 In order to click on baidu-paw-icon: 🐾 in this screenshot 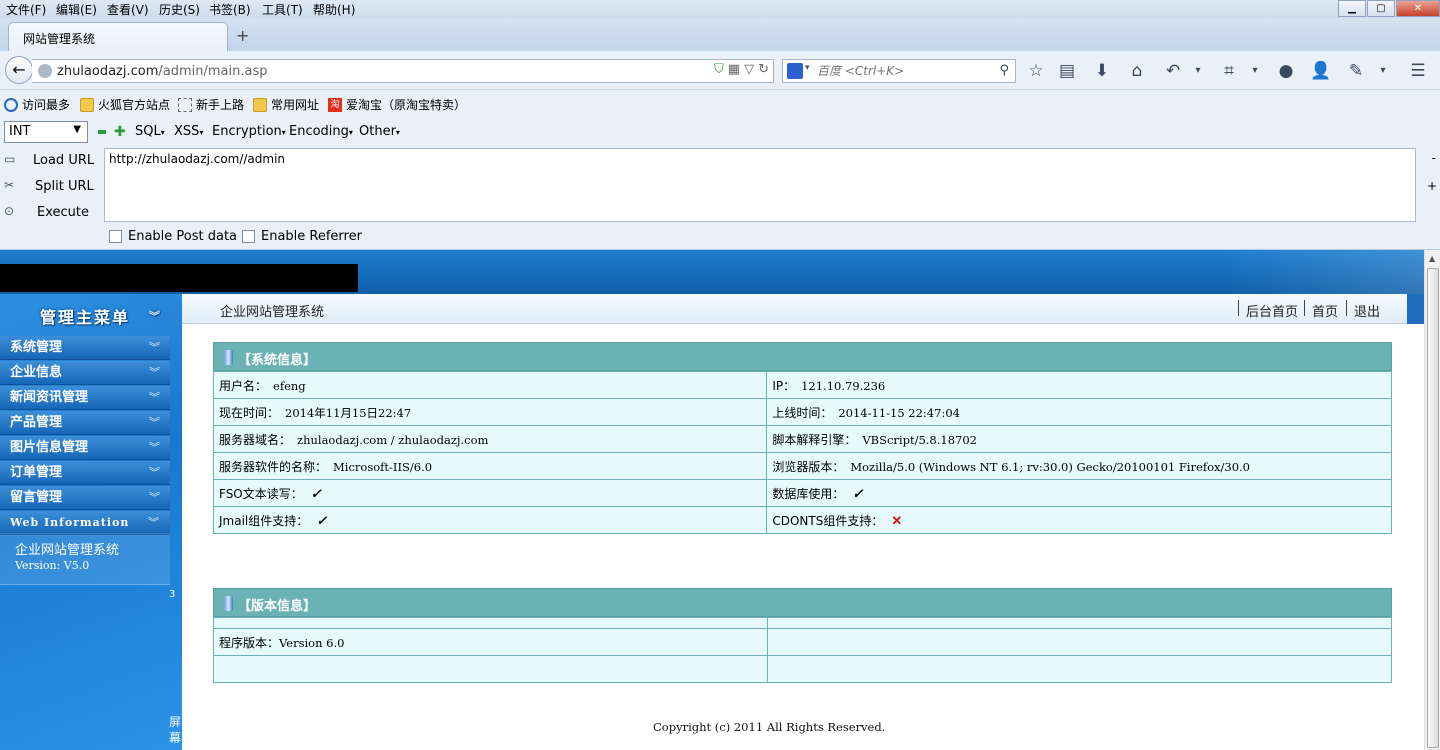, I will do `click(795, 71)`.